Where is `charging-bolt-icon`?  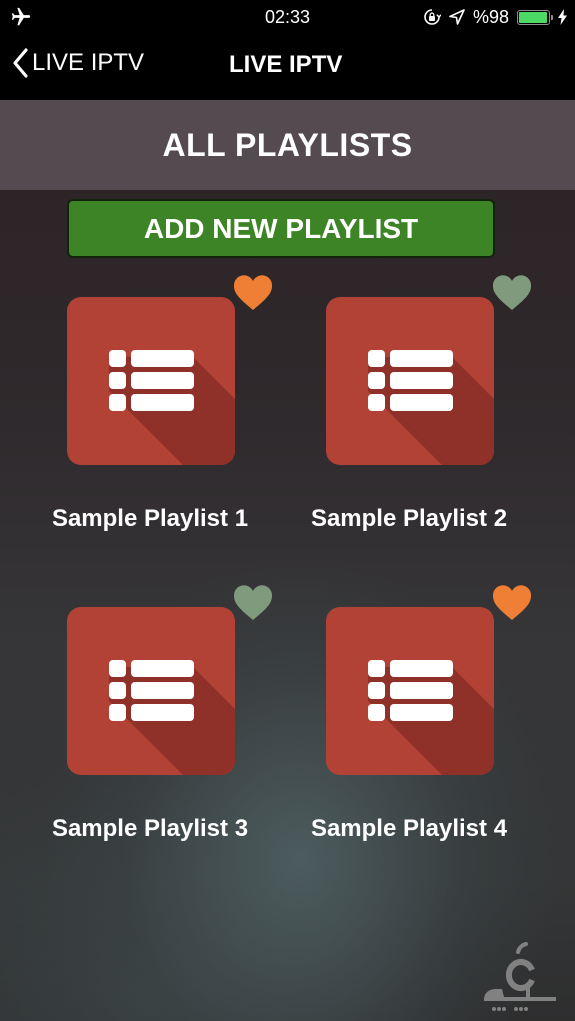 charging-bolt-icon is located at coordinates (562, 17).